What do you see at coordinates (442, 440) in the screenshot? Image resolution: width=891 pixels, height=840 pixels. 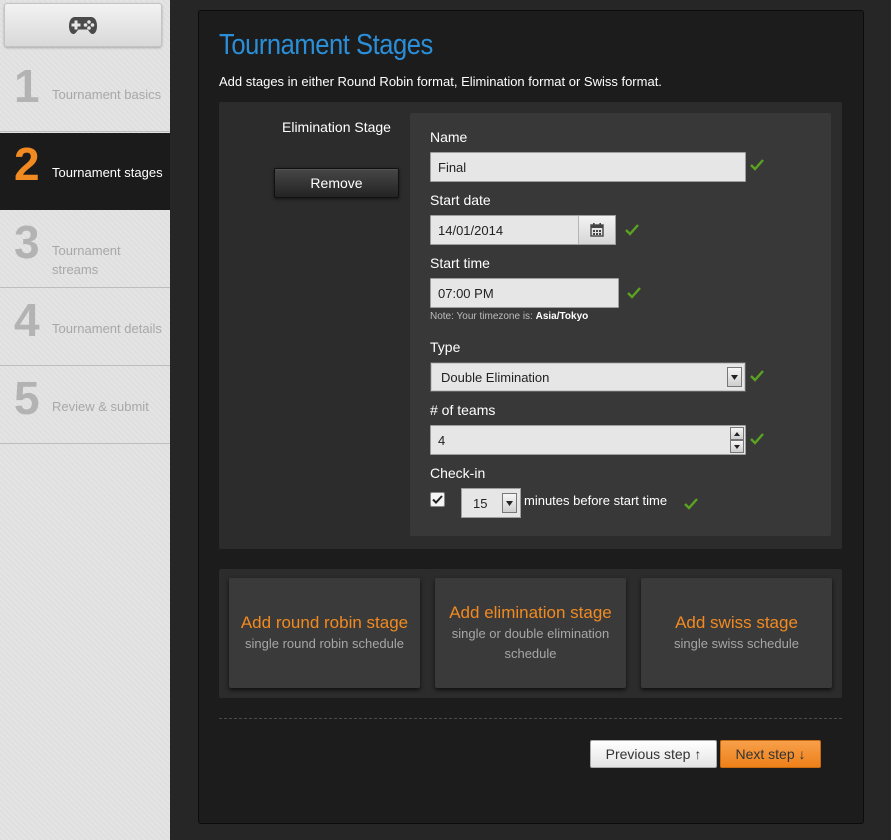 I see `teams-value: 4` at bounding box center [442, 440].